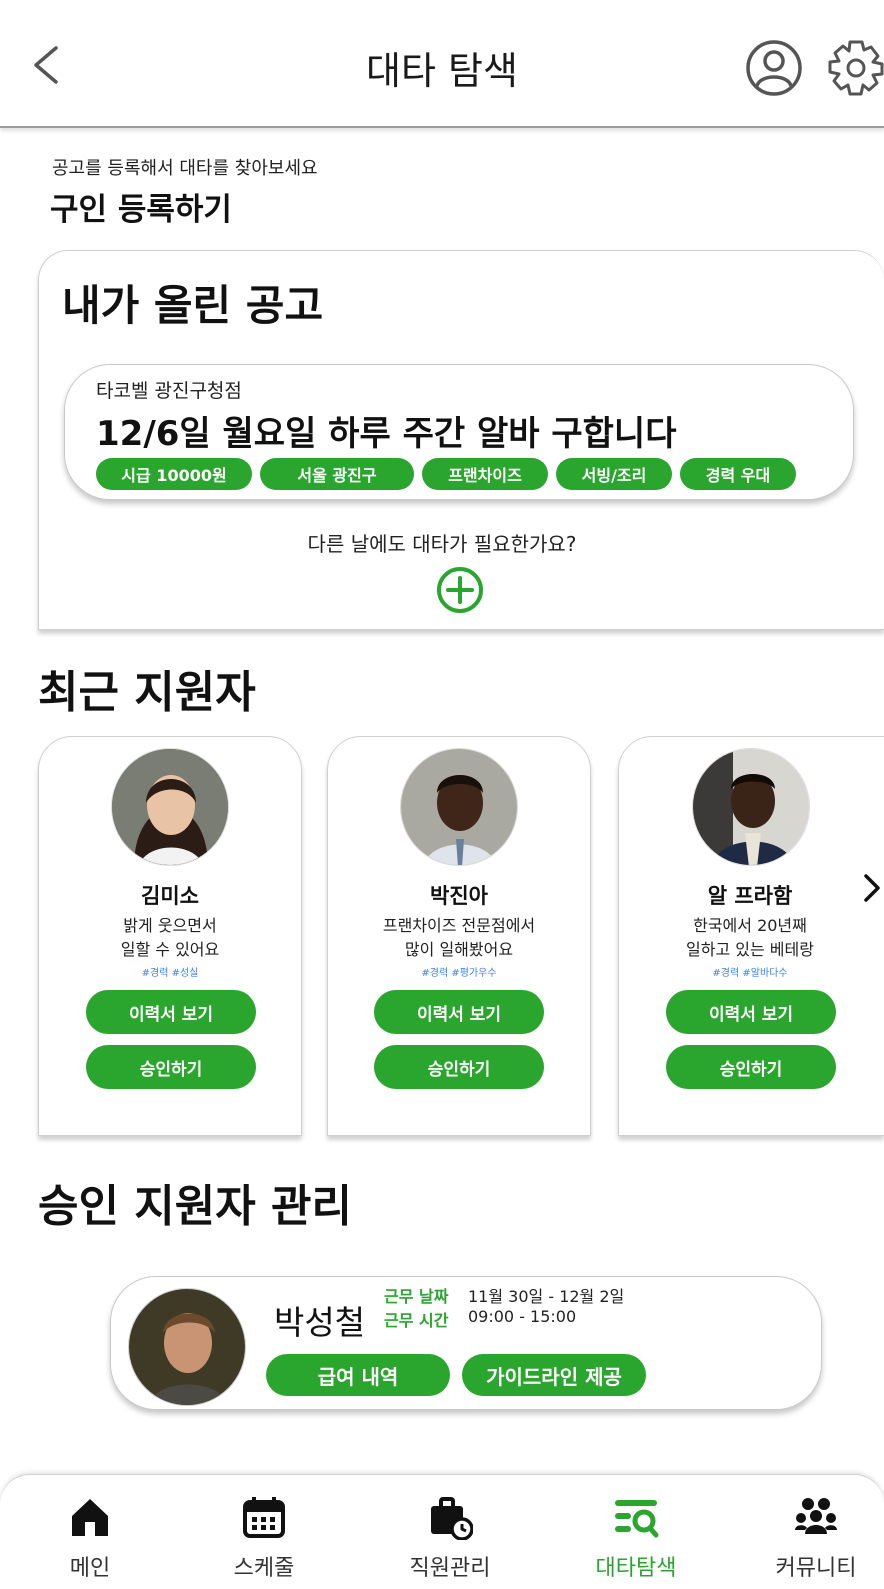  What do you see at coordinates (816, 1516) in the screenshot?
I see `people-group-icon` at bounding box center [816, 1516].